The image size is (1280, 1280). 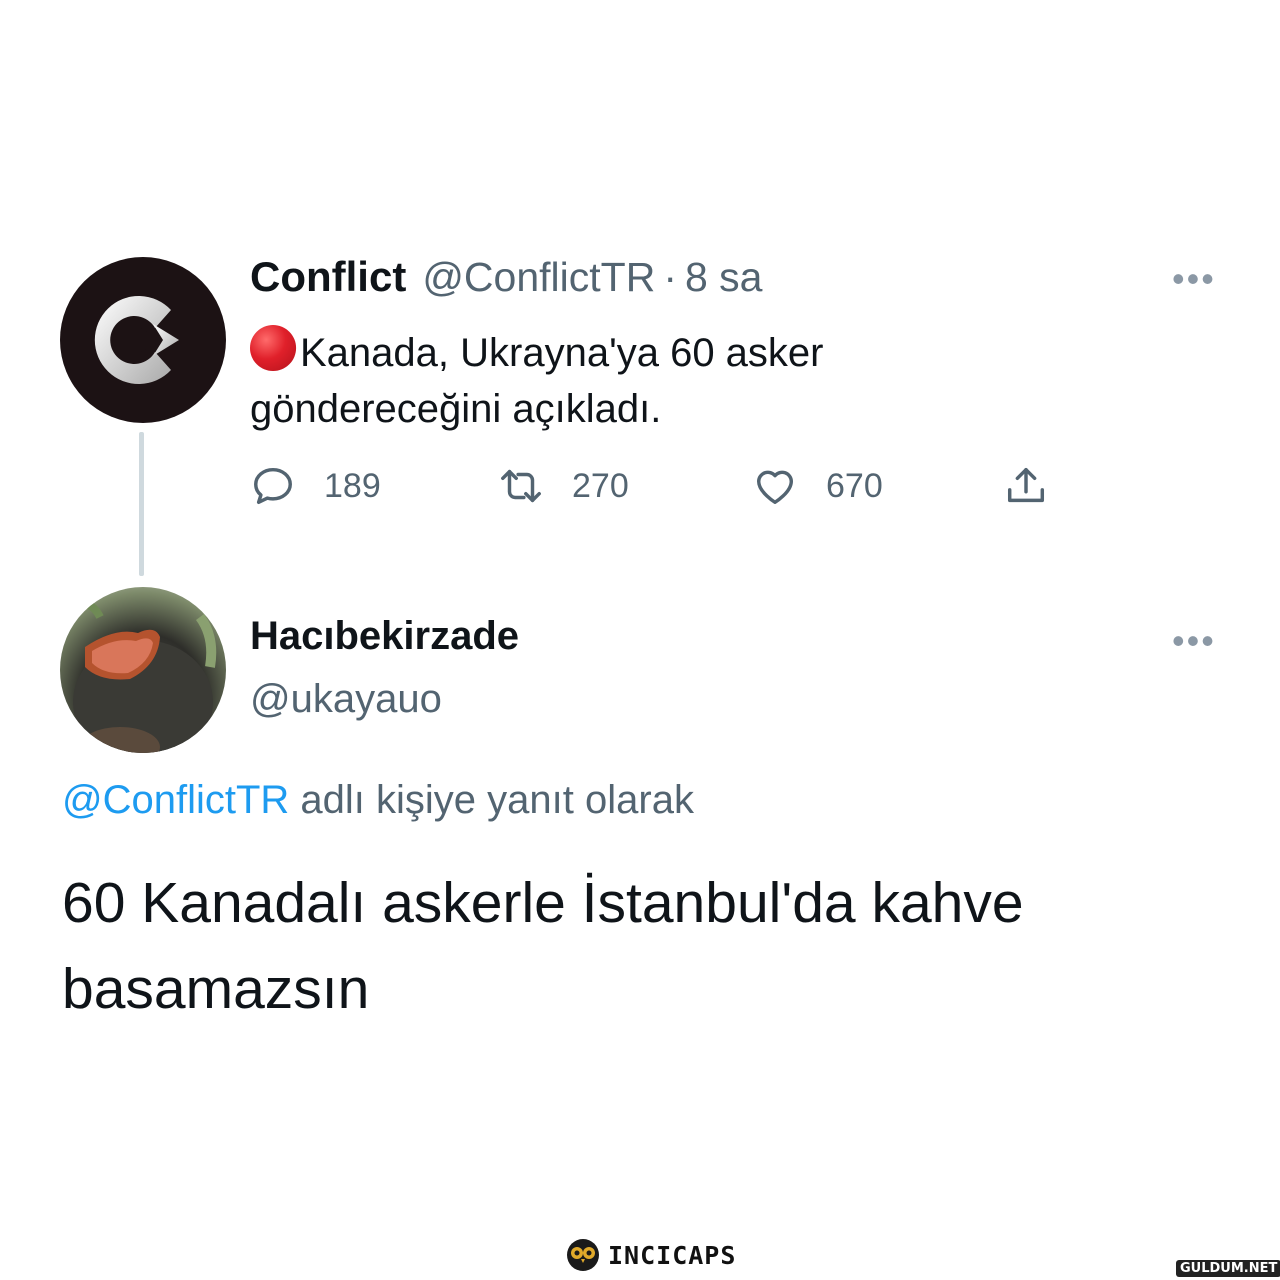 What do you see at coordinates (600, 485) in the screenshot?
I see `retweet-count: 270` at bounding box center [600, 485].